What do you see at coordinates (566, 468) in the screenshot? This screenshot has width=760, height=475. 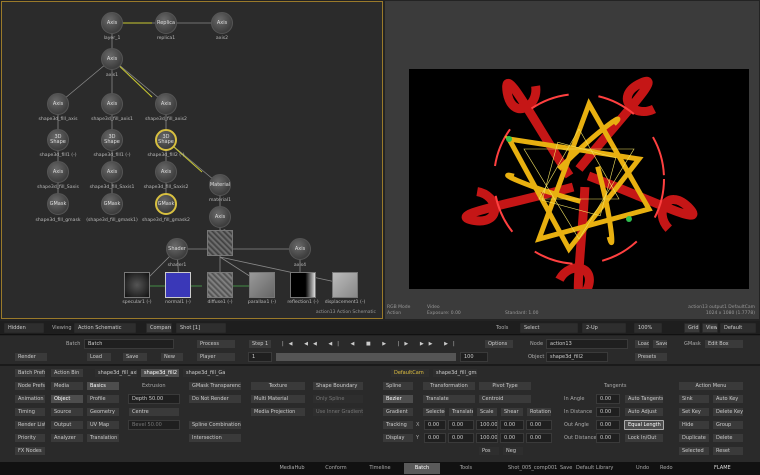 I see `save-shortcut: Save` at bounding box center [566, 468].